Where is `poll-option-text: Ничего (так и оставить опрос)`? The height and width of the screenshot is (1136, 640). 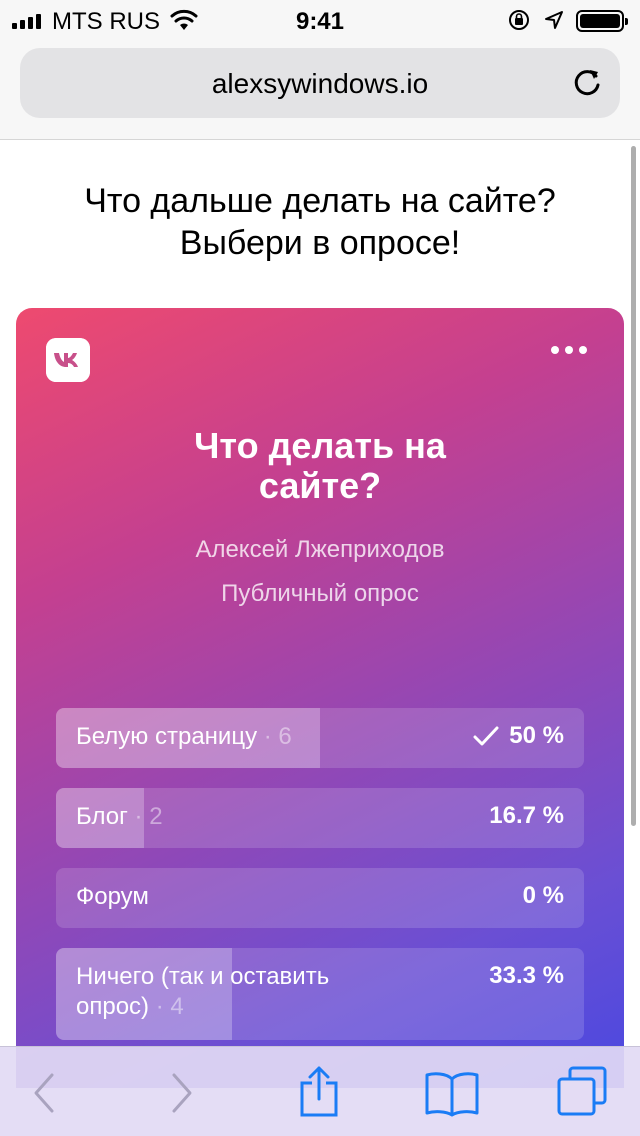 poll-option-text: Ничего (так и оставить опрос) is located at coordinates (203, 991).